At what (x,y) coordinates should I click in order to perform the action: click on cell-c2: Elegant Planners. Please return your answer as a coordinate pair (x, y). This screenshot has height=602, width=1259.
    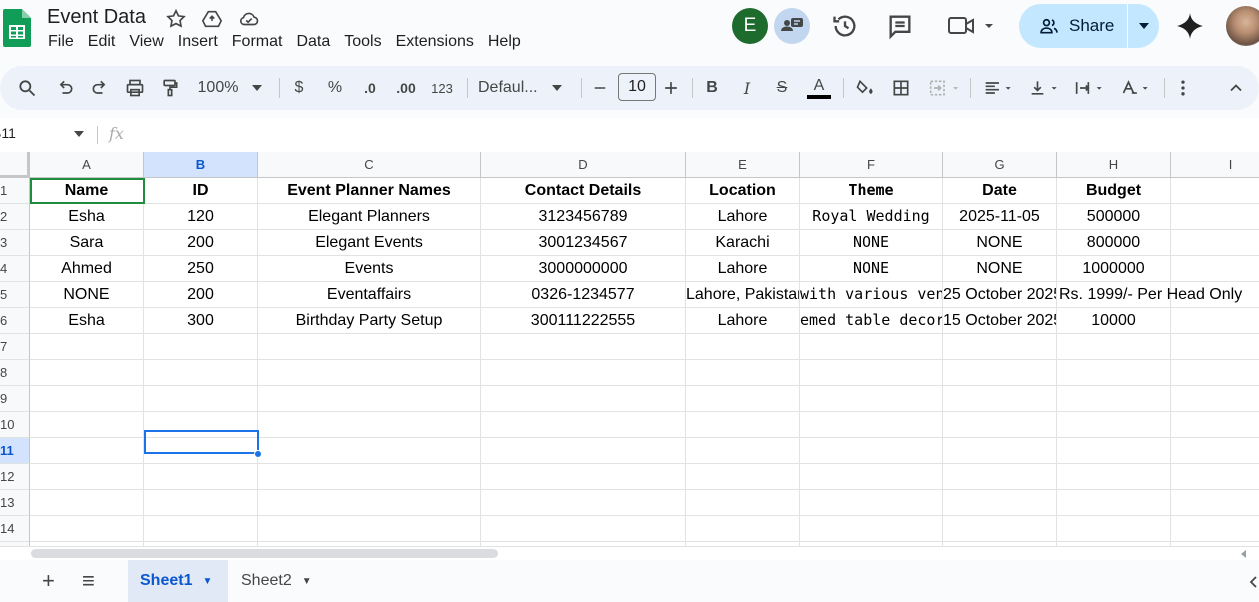
    Looking at the image, I should click on (369, 217).